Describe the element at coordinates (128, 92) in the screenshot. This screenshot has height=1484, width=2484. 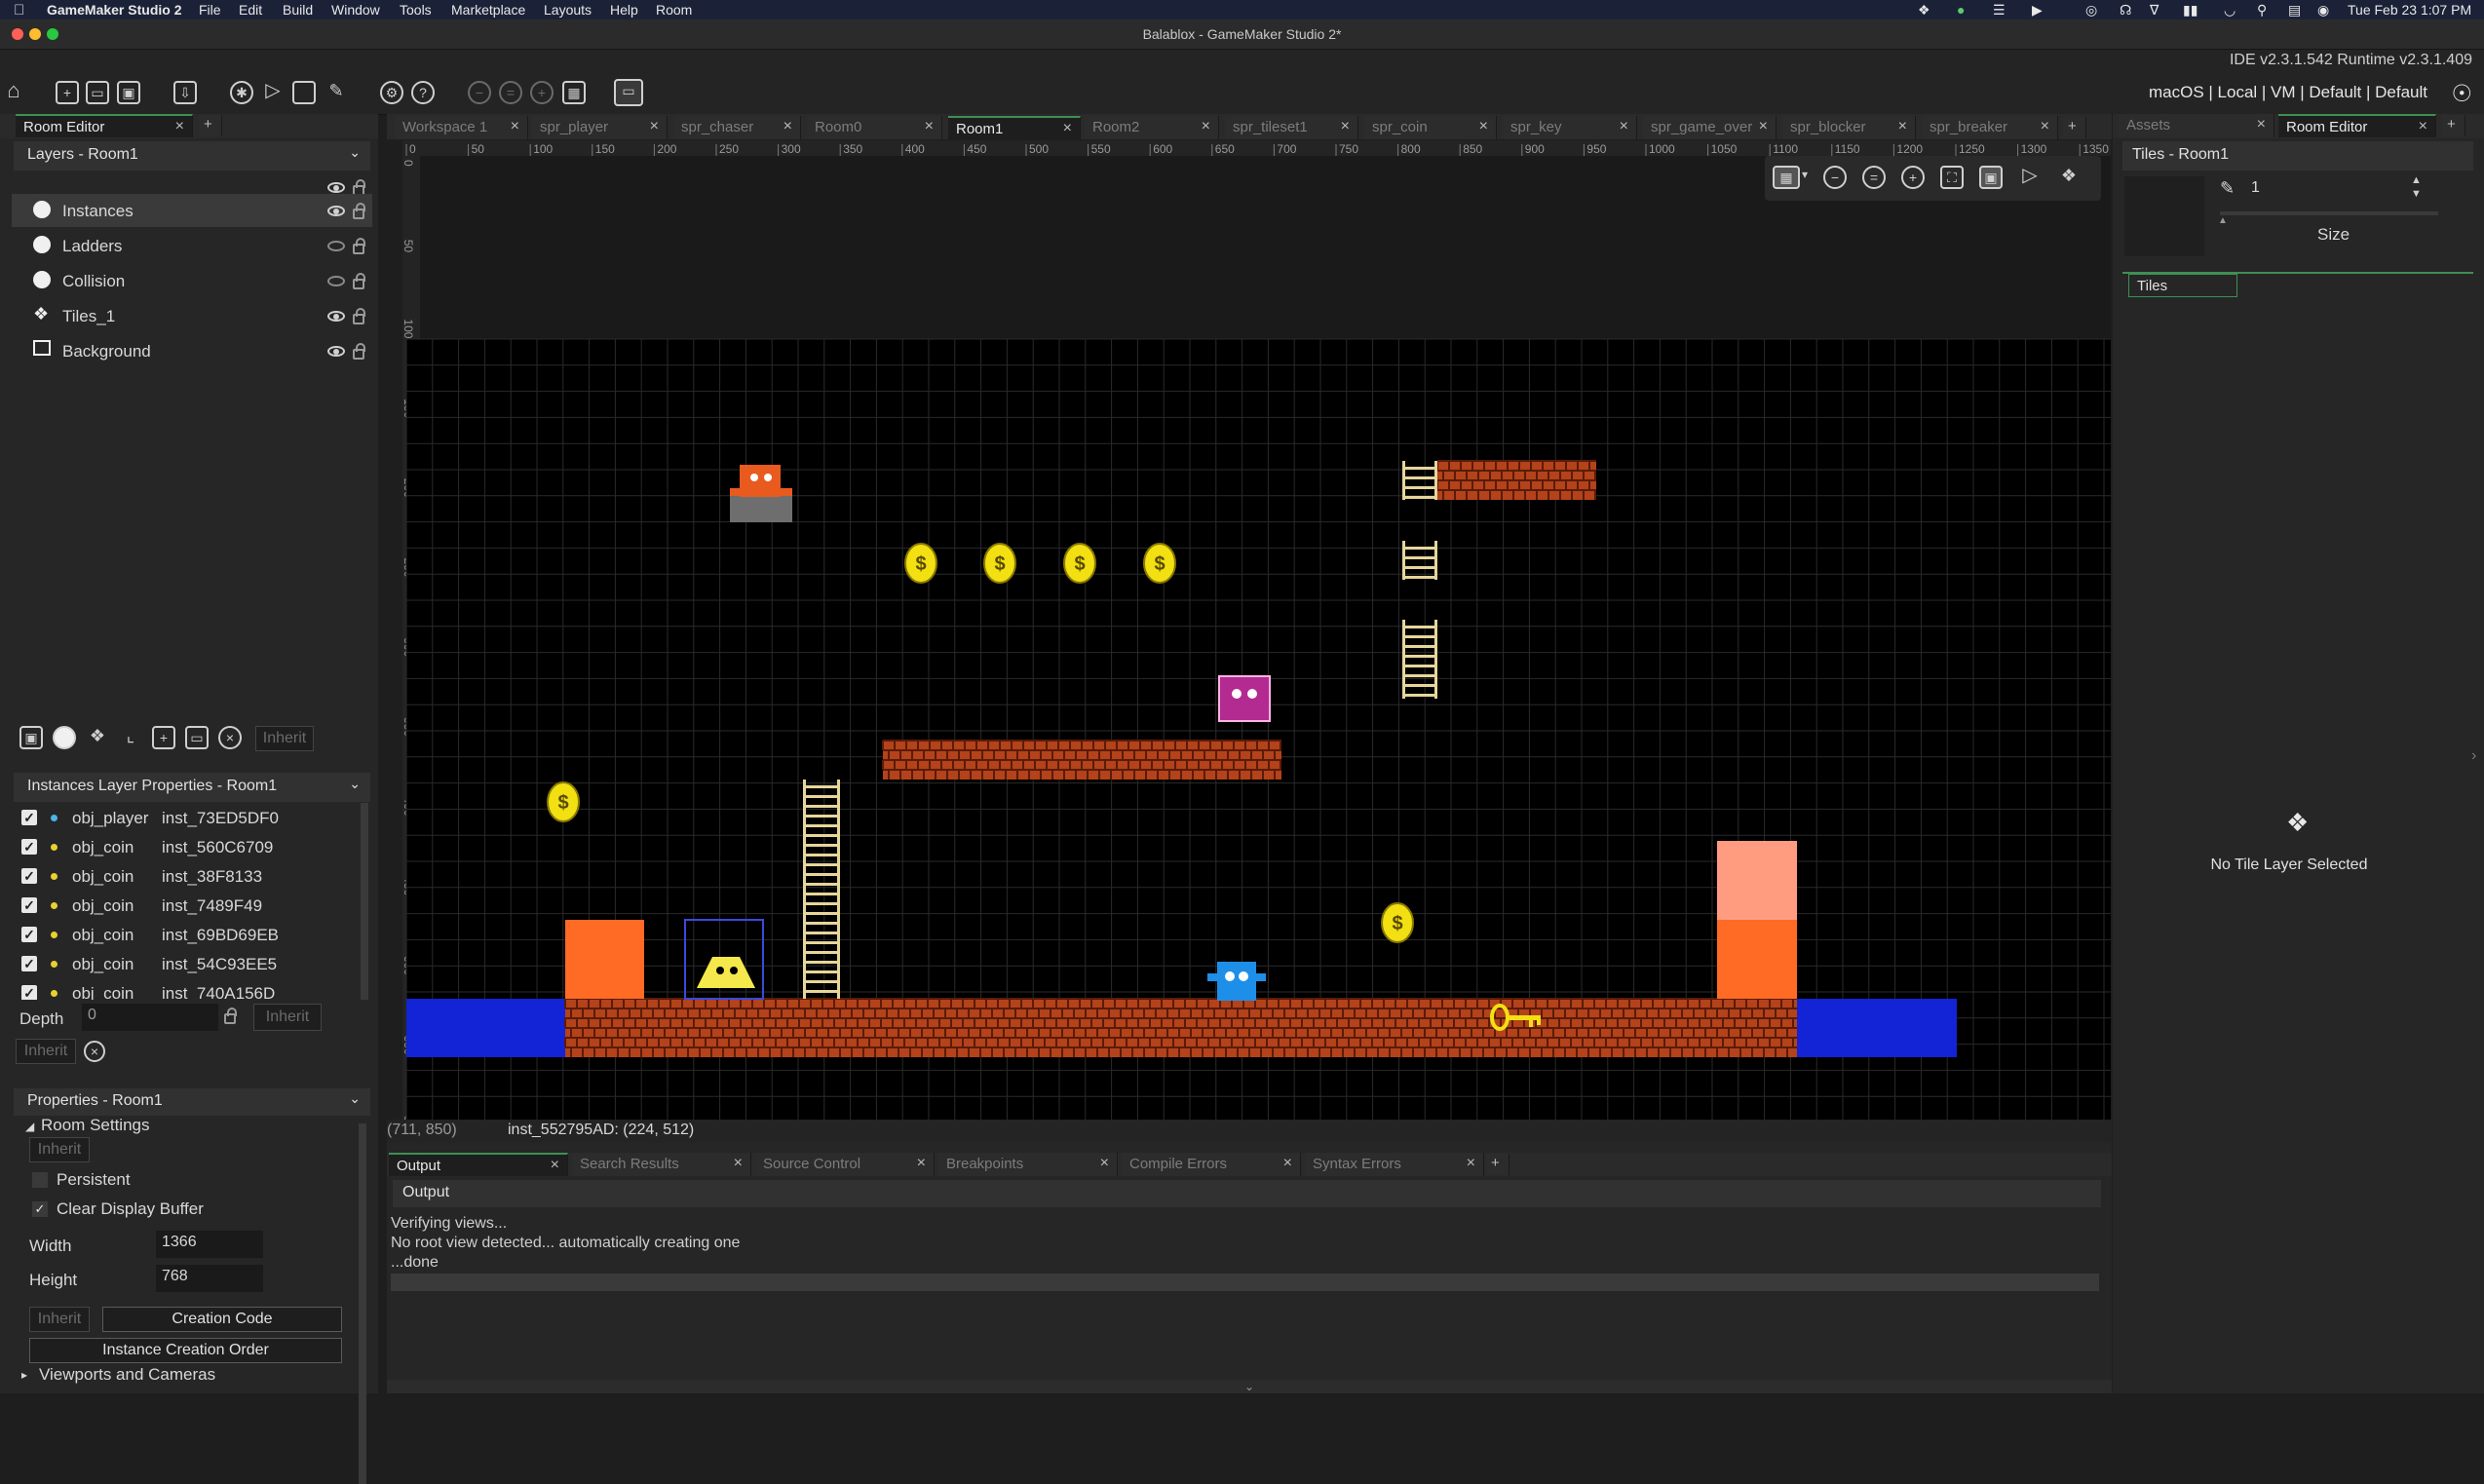
I see `save-icon: ▣` at that location.